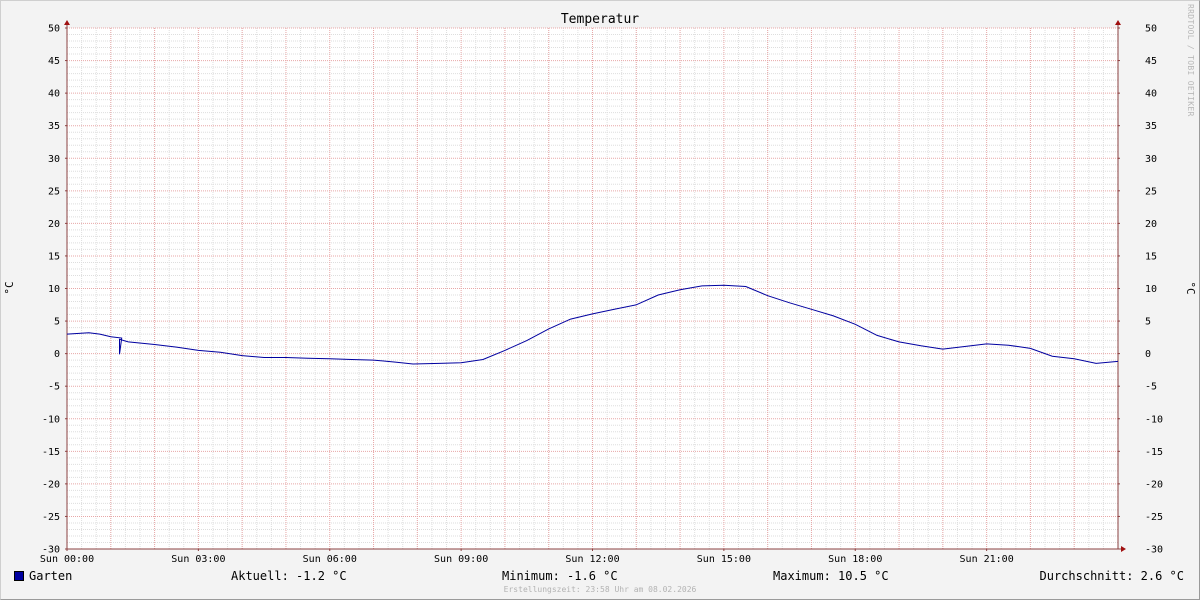 Image resolution: width=1200 pixels, height=600 pixels. What do you see at coordinates (1148, 322) in the screenshot?
I see `y-tick-label-right: 5` at bounding box center [1148, 322].